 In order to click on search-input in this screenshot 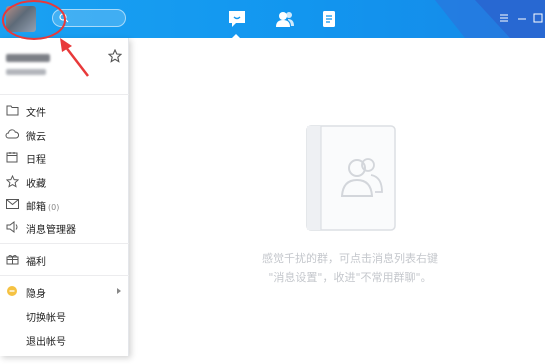, I will do `click(97, 18)`.